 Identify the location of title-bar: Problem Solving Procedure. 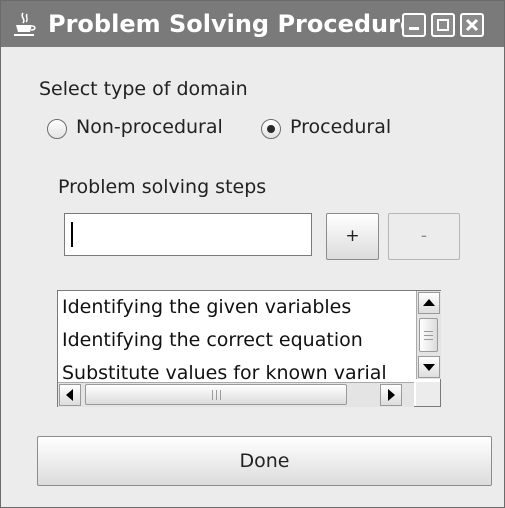
(252, 24).